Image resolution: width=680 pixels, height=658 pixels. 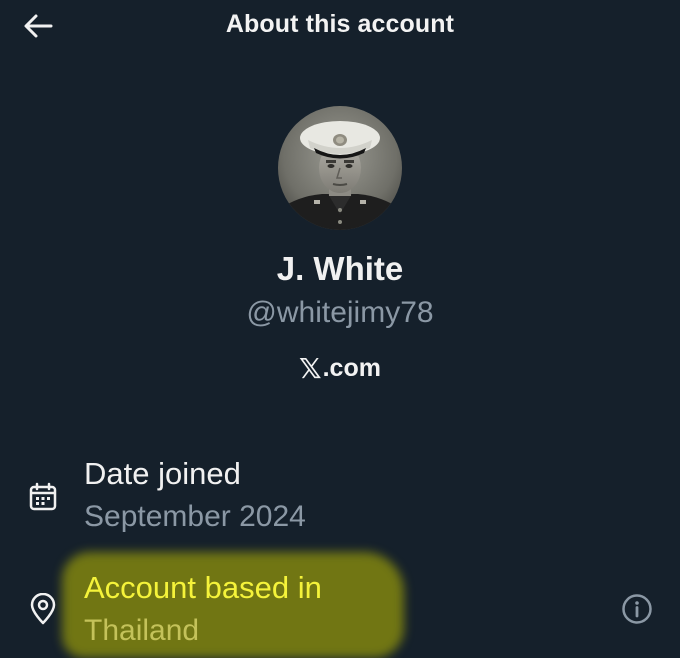 What do you see at coordinates (43, 497) in the screenshot?
I see `calendar-icon` at bounding box center [43, 497].